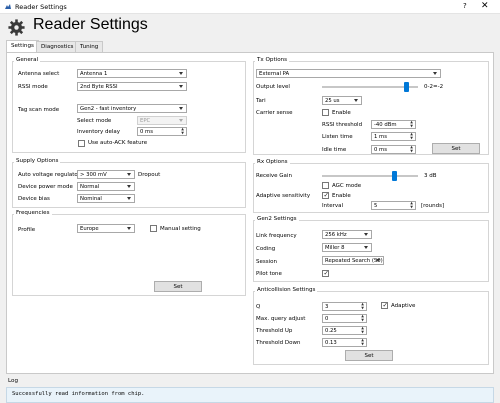  Describe the element at coordinates (108, 109) in the screenshot. I see `tag-scan-mode-value: Gen2 - fast inventory` at that location.